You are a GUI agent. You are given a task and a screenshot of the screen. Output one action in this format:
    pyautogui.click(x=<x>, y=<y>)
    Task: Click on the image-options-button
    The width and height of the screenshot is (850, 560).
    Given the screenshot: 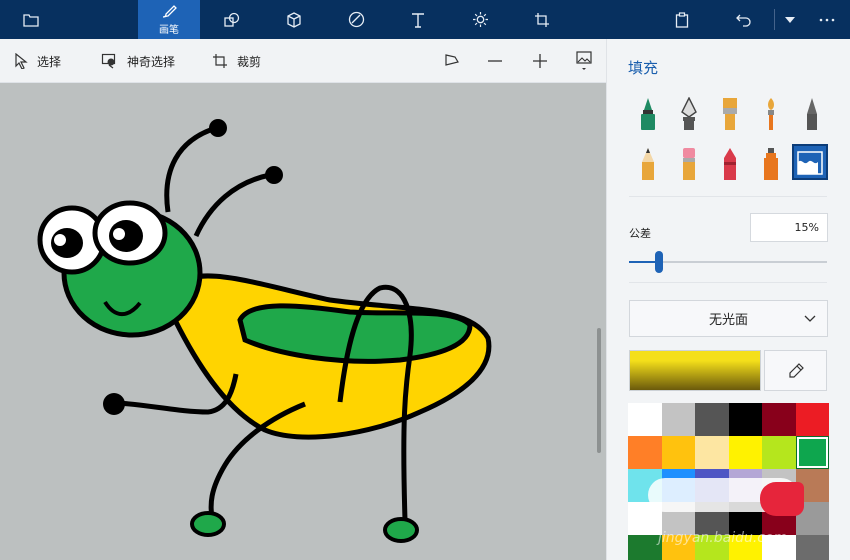 What is the action you would take?
    pyautogui.click(x=584, y=61)
    